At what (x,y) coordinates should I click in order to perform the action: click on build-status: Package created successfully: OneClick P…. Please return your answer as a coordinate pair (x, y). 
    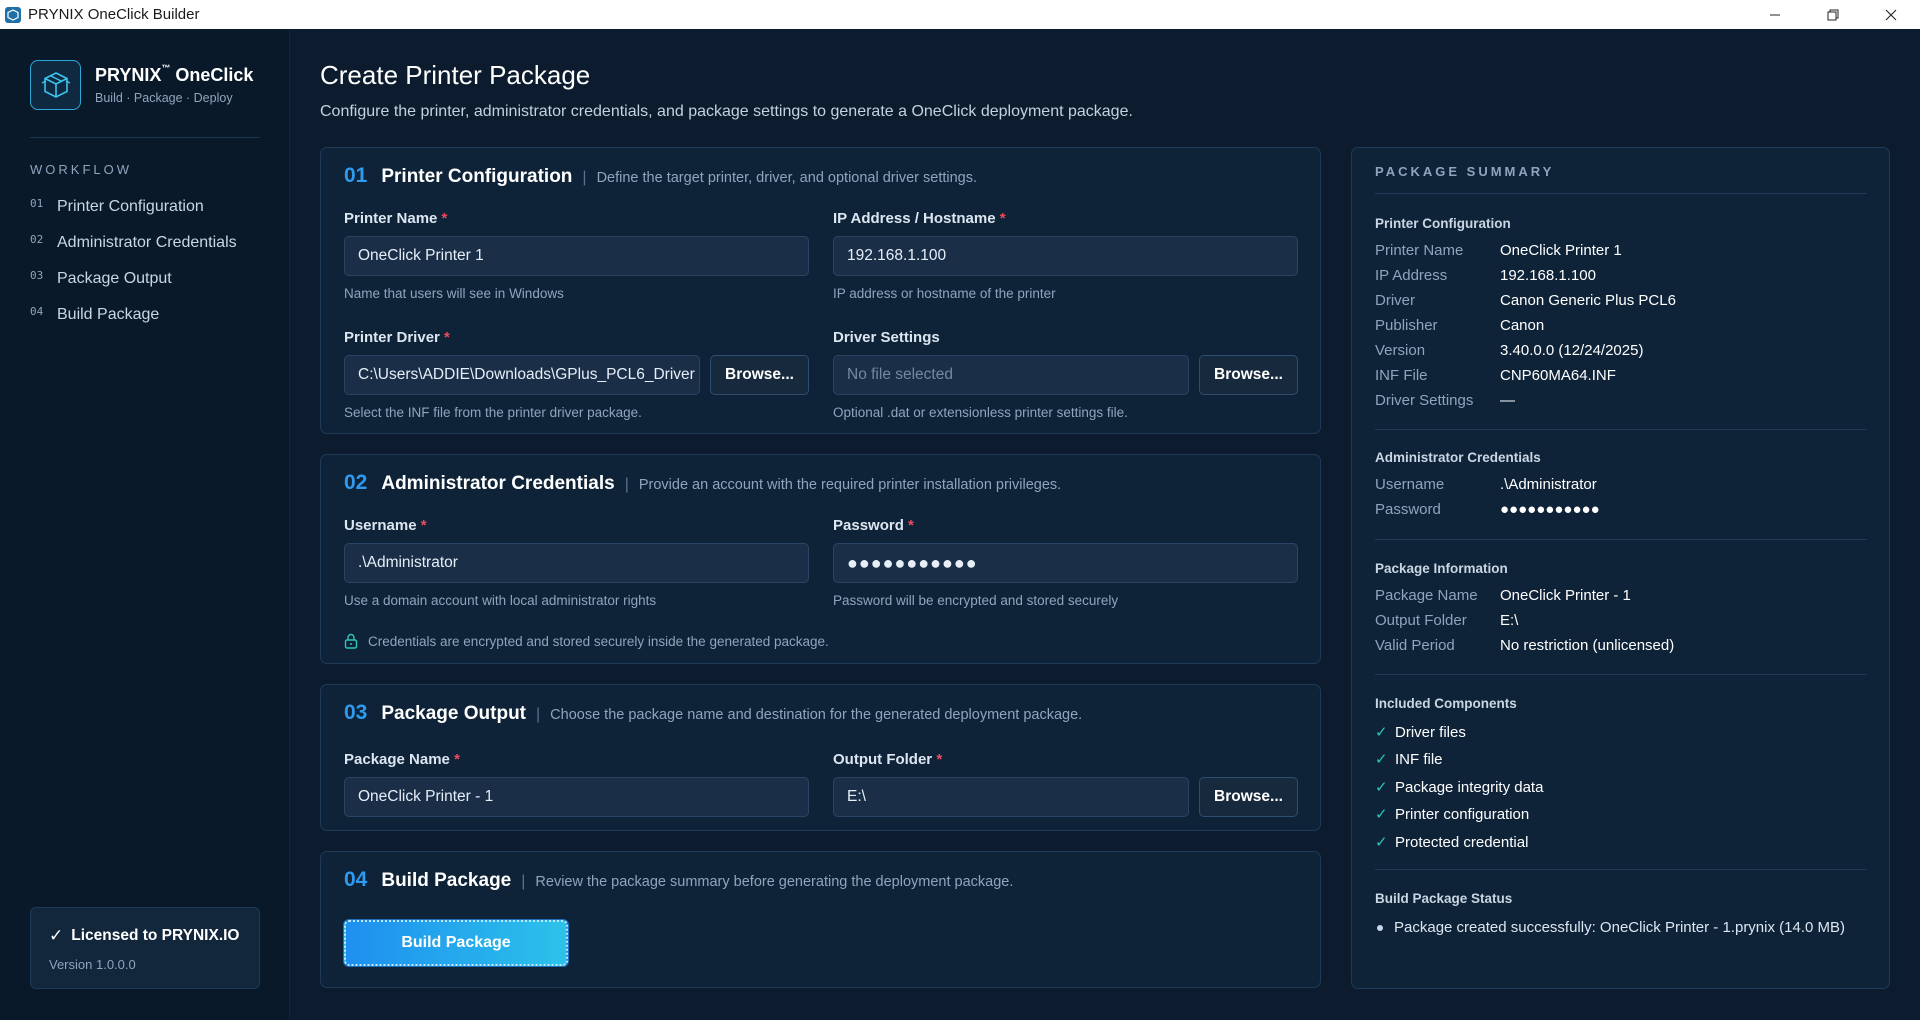
    Looking at the image, I should click on (1610, 927).